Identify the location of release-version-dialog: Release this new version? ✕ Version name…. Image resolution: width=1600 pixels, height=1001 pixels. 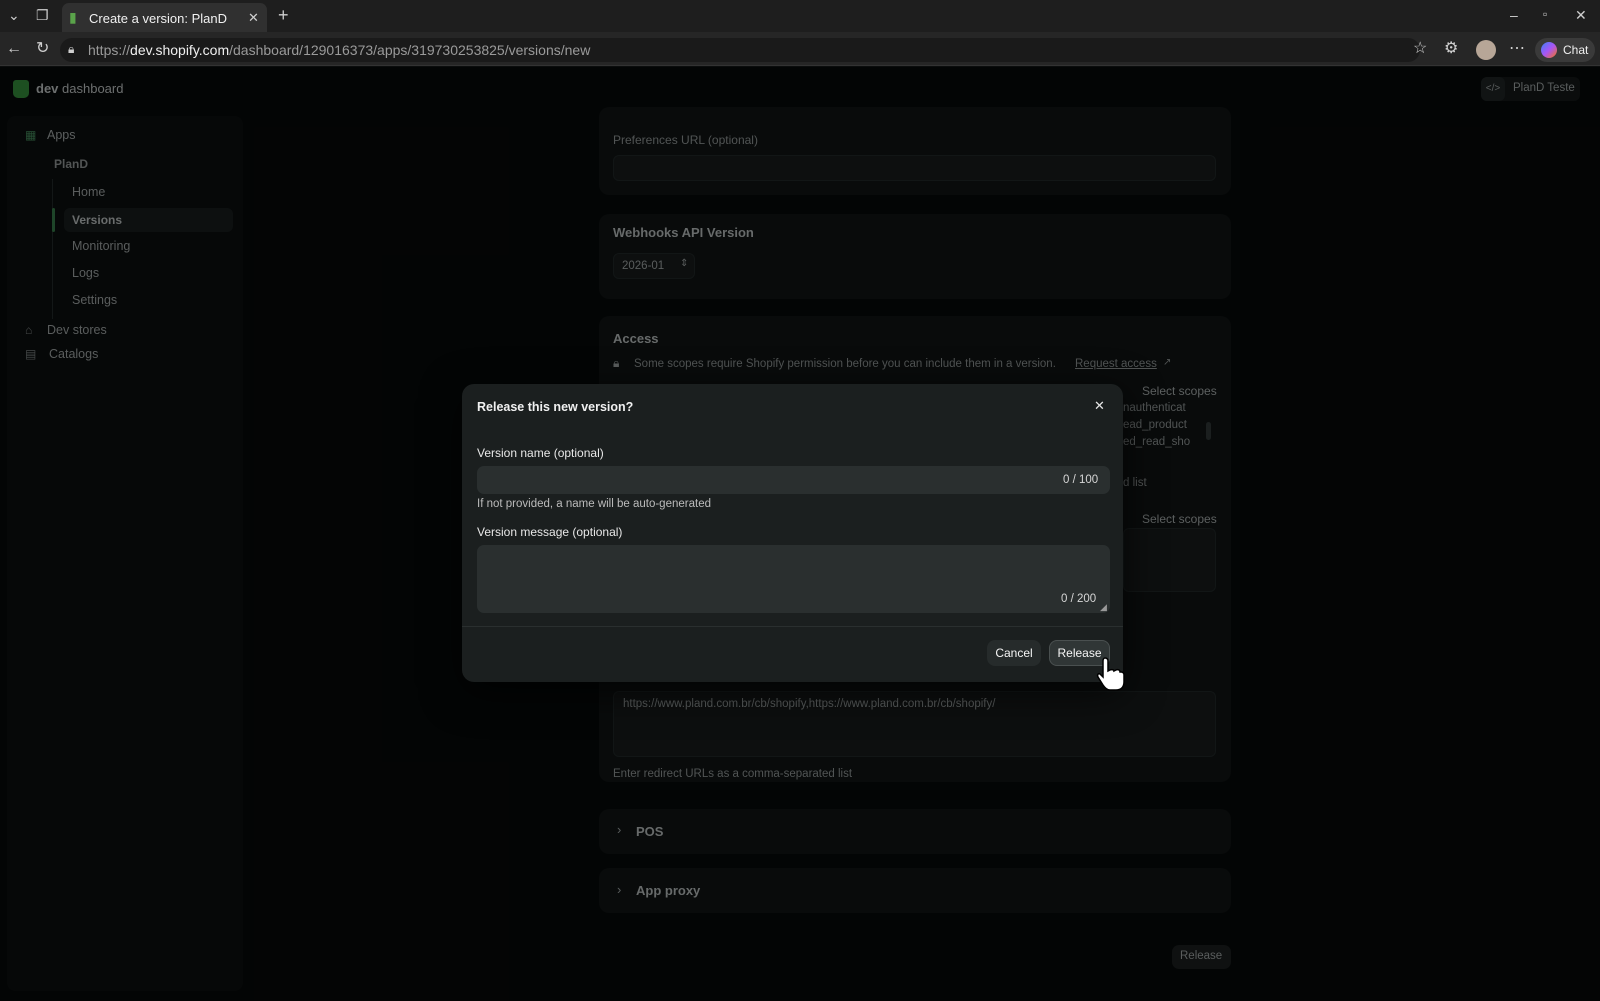
(792, 533).